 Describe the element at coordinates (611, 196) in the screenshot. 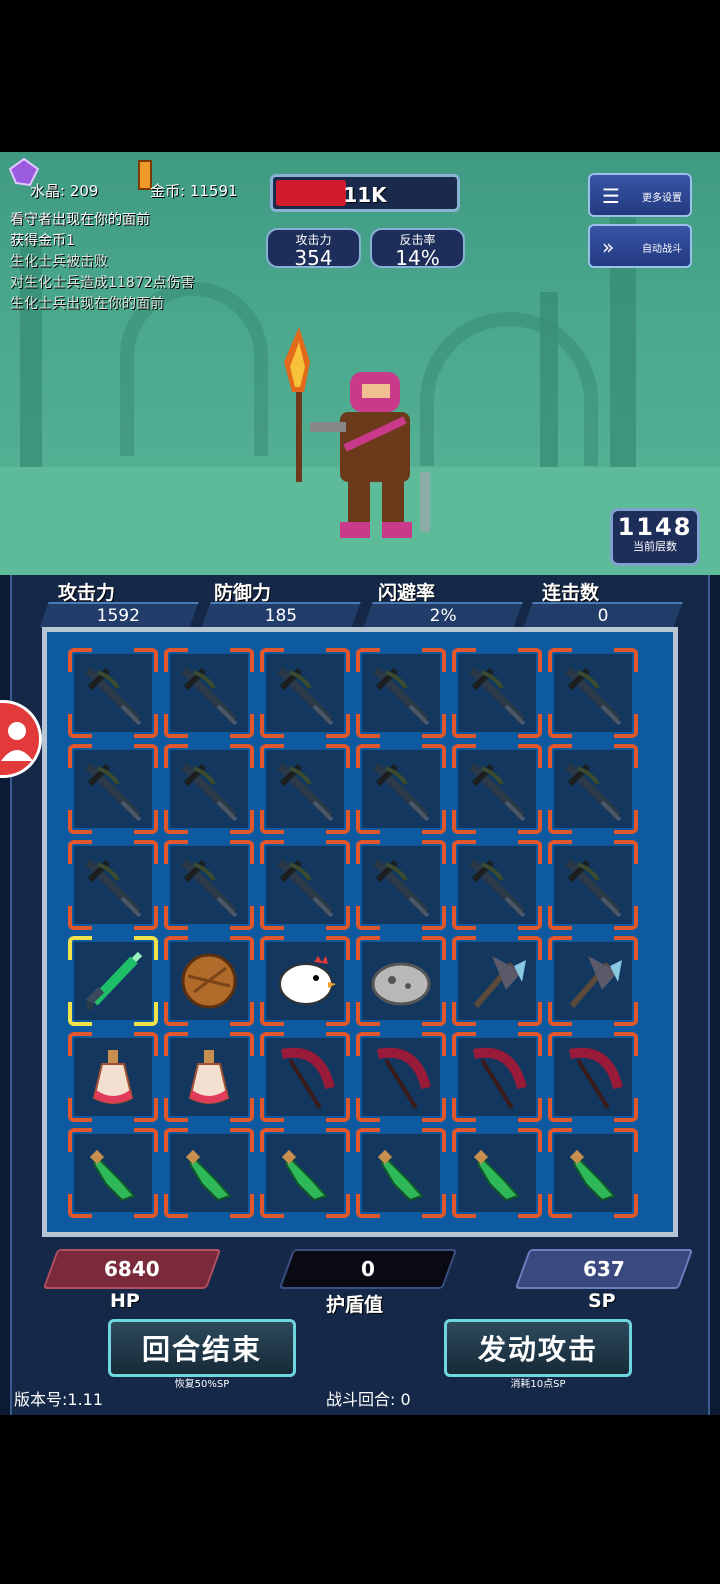

I see `list-icon: ☰` at that location.